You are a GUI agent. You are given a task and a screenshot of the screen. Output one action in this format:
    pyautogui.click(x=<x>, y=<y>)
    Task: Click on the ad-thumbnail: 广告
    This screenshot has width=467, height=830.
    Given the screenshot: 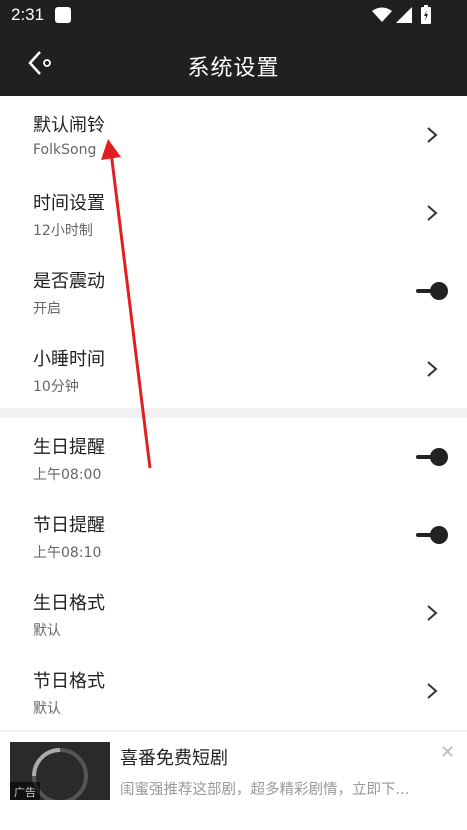 What is the action you would take?
    pyautogui.click(x=60, y=771)
    